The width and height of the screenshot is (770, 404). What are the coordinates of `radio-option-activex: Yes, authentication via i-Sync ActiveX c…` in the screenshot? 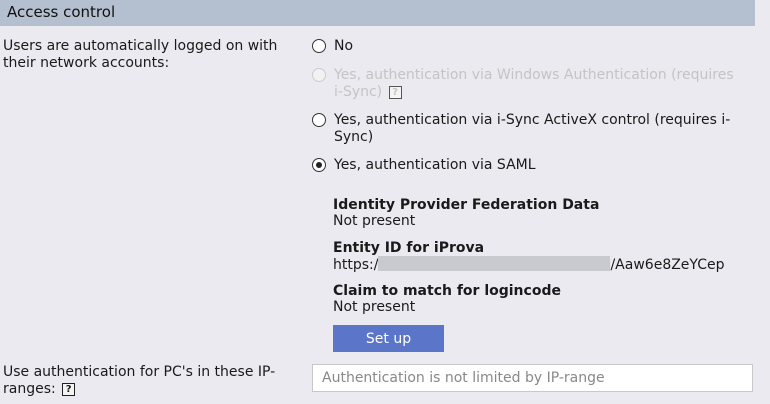 It's located at (527, 129).